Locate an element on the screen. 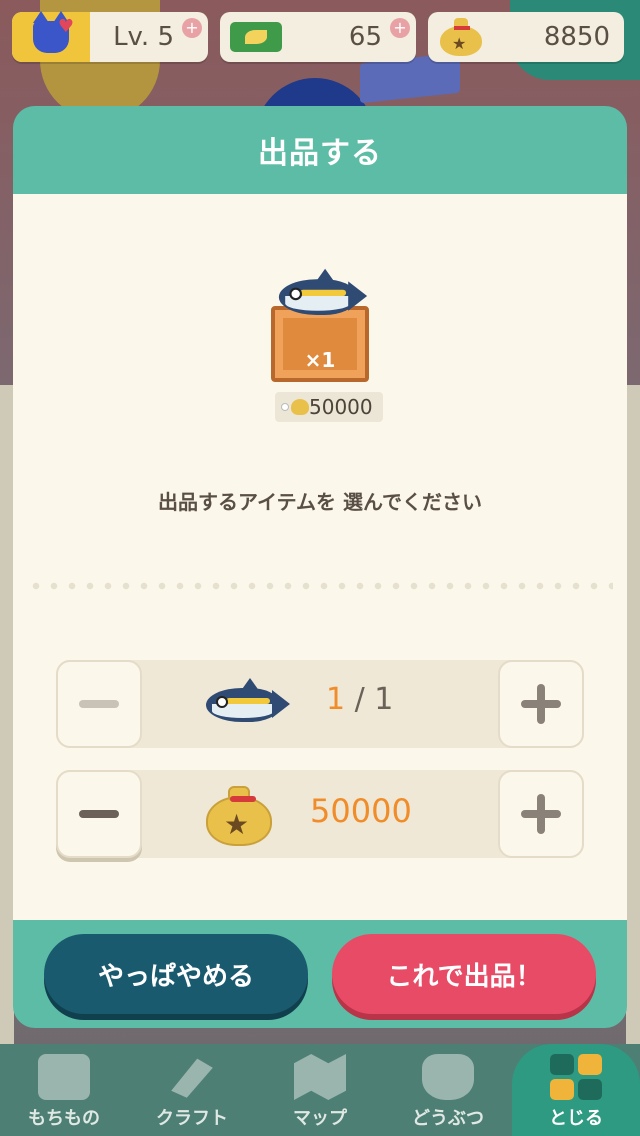 The height and width of the screenshot is (1136, 640). map-icon is located at coordinates (320, 1077).